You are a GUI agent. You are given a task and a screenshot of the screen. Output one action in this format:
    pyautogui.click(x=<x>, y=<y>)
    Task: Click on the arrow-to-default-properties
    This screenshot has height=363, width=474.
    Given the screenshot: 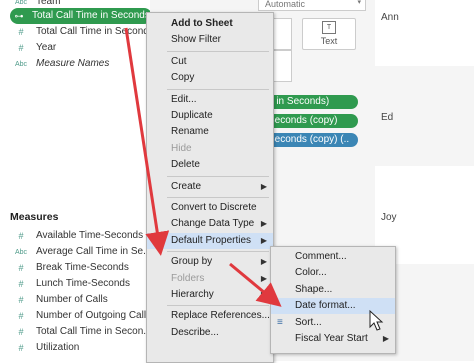 What is the action you would take?
    pyautogui.click(x=147, y=141)
    